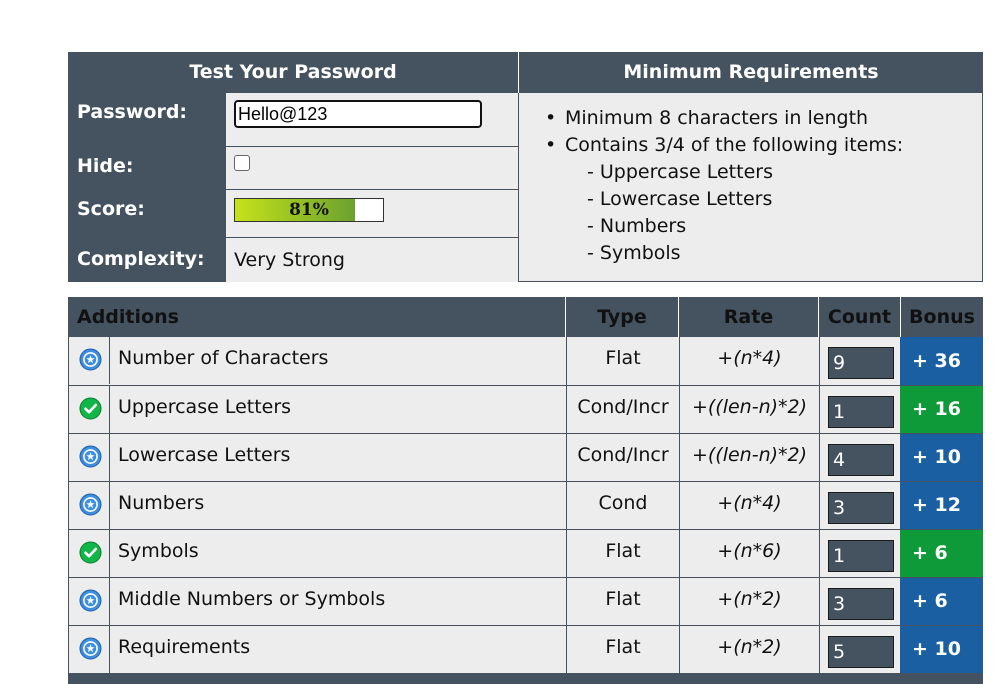  What do you see at coordinates (147, 259) in the screenshot?
I see `complexity-label: Complexity:` at bounding box center [147, 259].